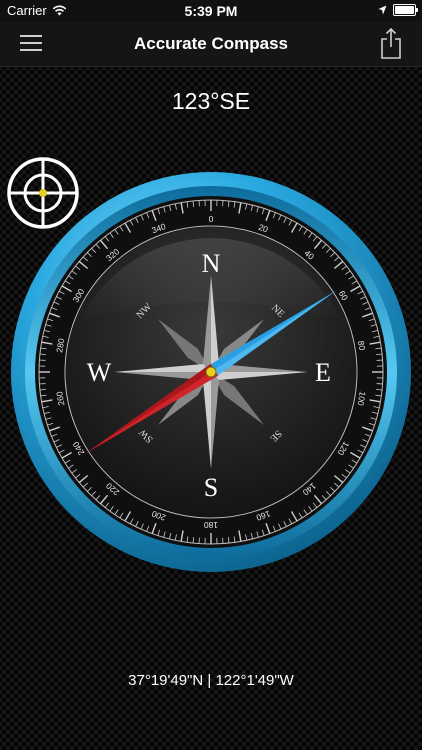 The image size is (422, 750). What do you see at coordinates (211, 219) in the screenshot?
I see `degree-label: 0` at bounding box center [211, 219].